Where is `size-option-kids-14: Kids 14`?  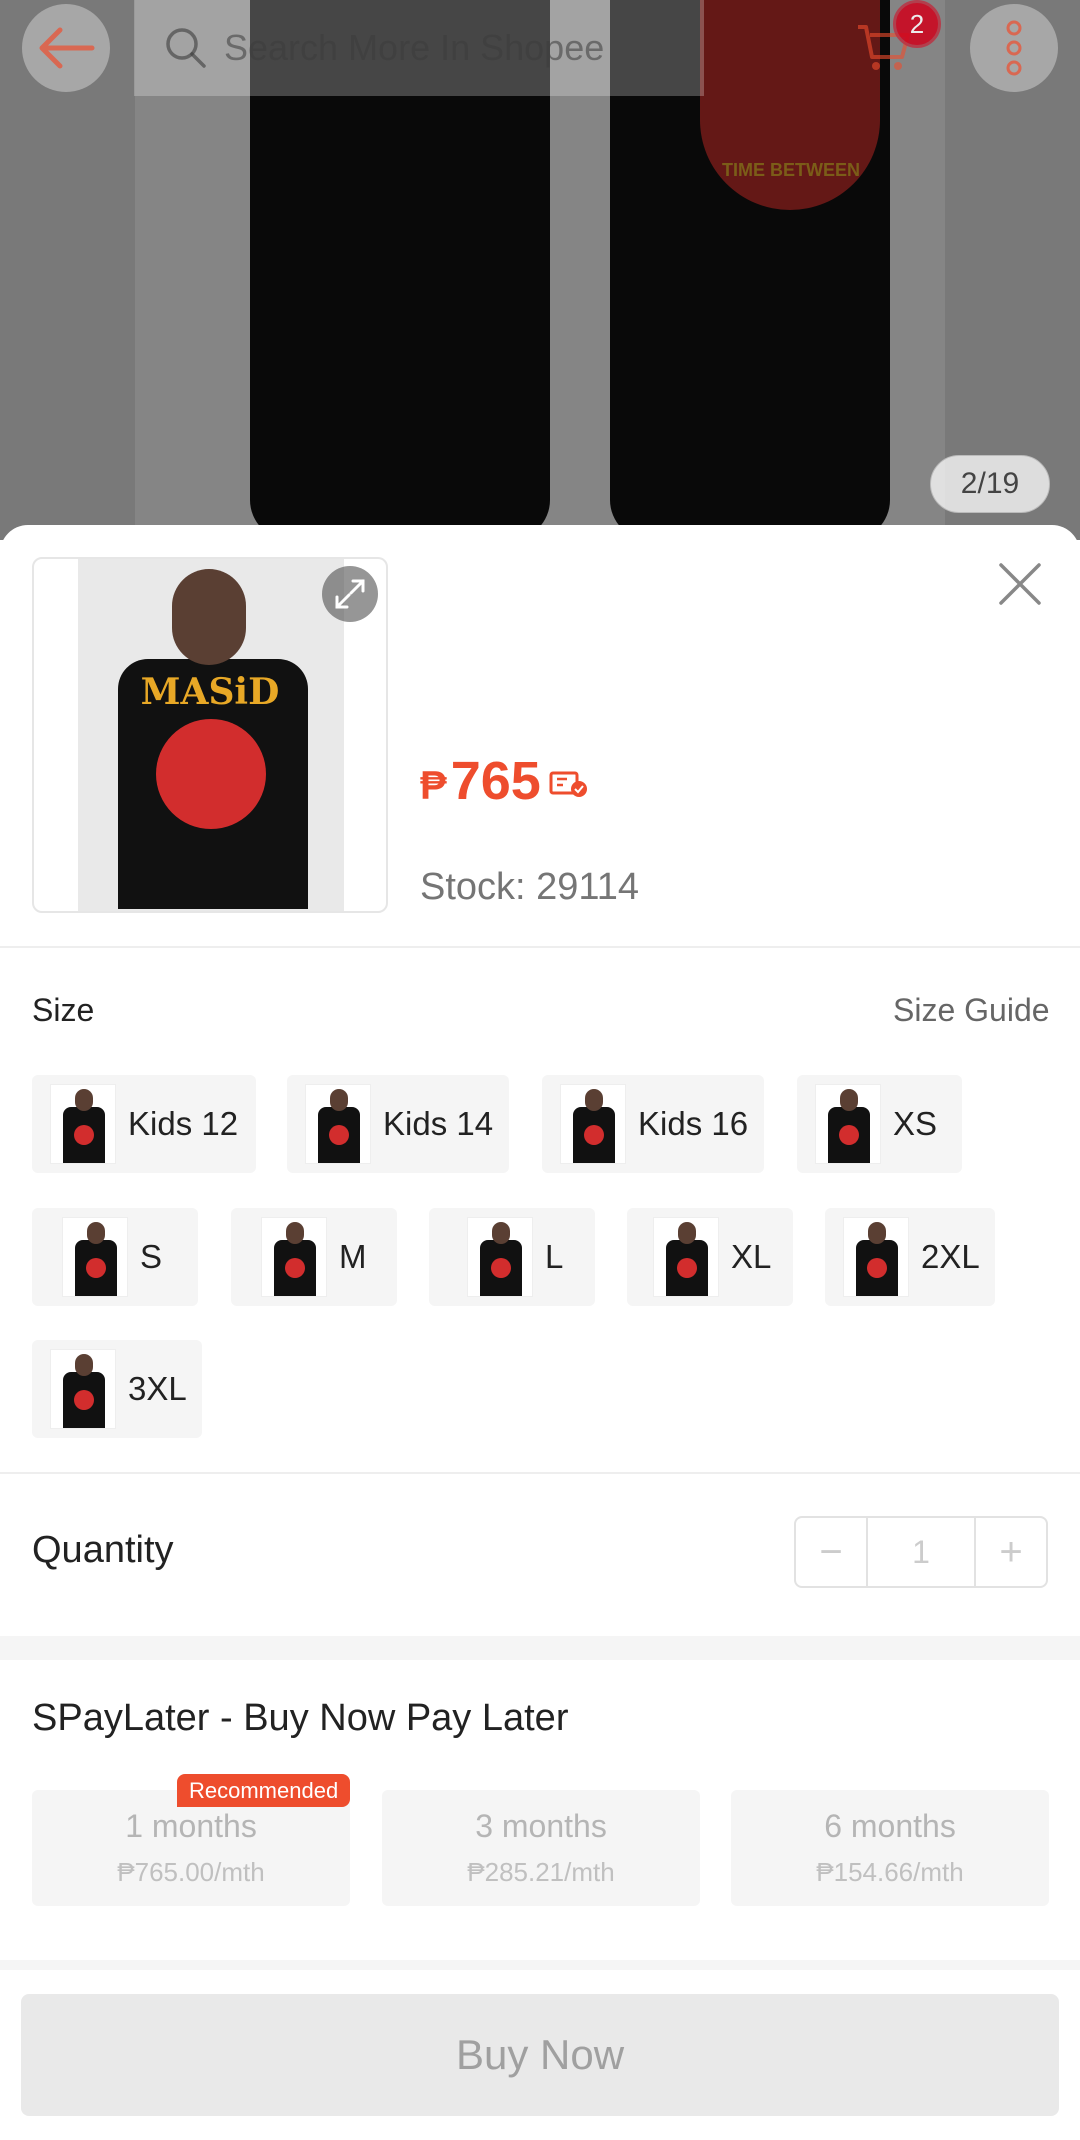
size-option-kids-14: Kids 14 is located at coordinates (398, 1124).